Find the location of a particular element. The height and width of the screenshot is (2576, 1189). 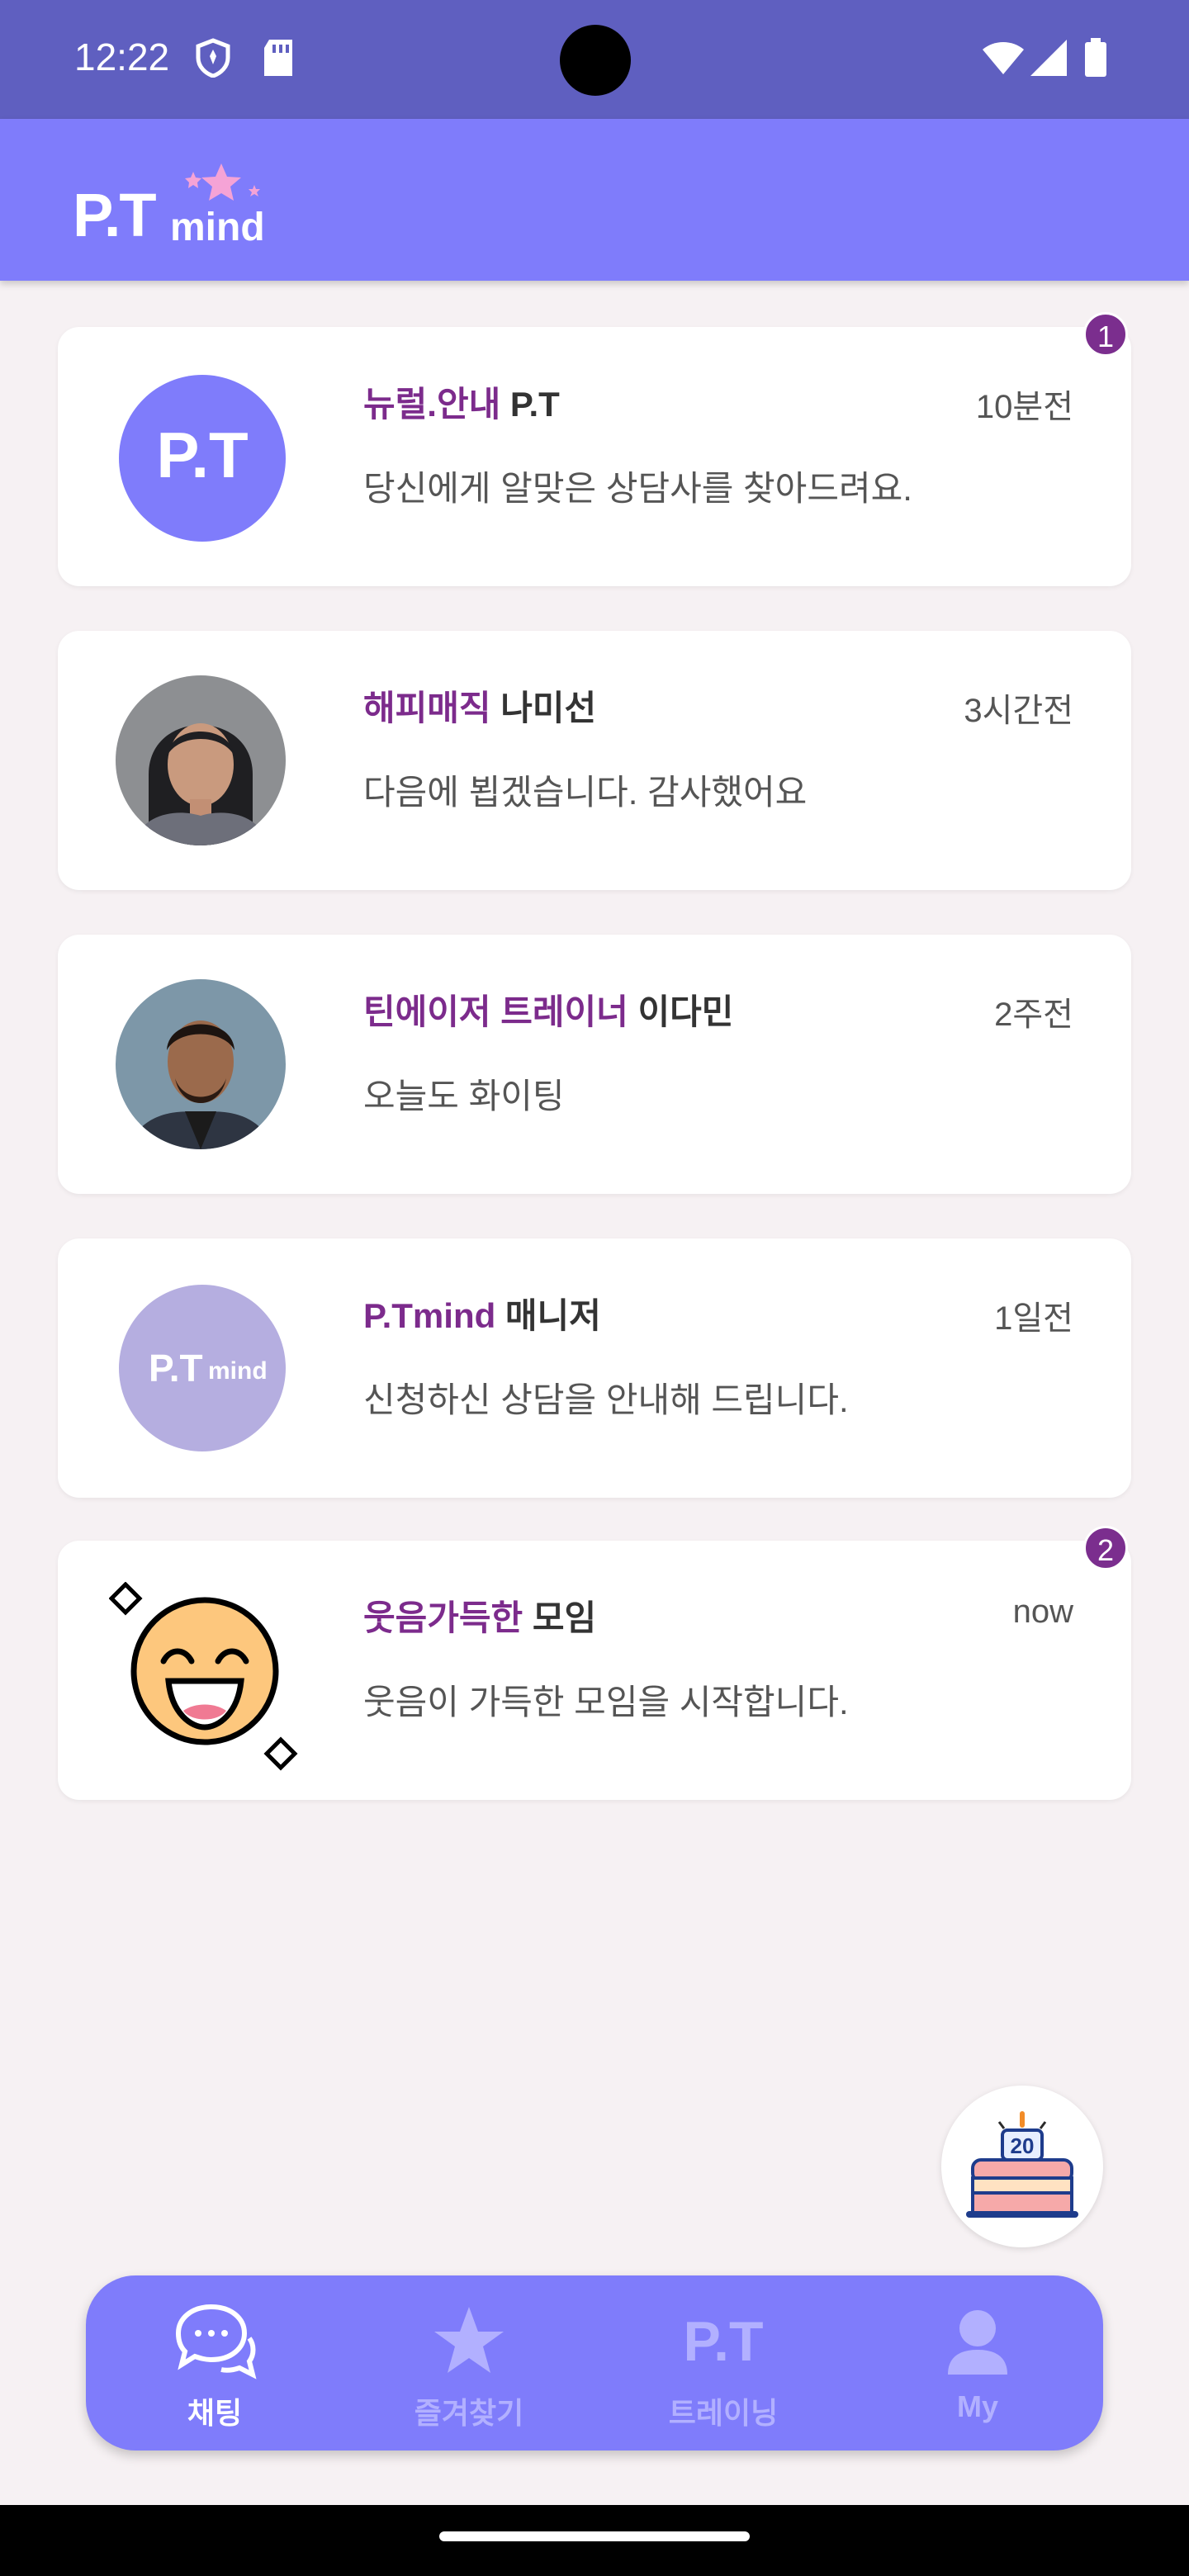

avatar: P.T mind is located at coordinates (202, 1368).